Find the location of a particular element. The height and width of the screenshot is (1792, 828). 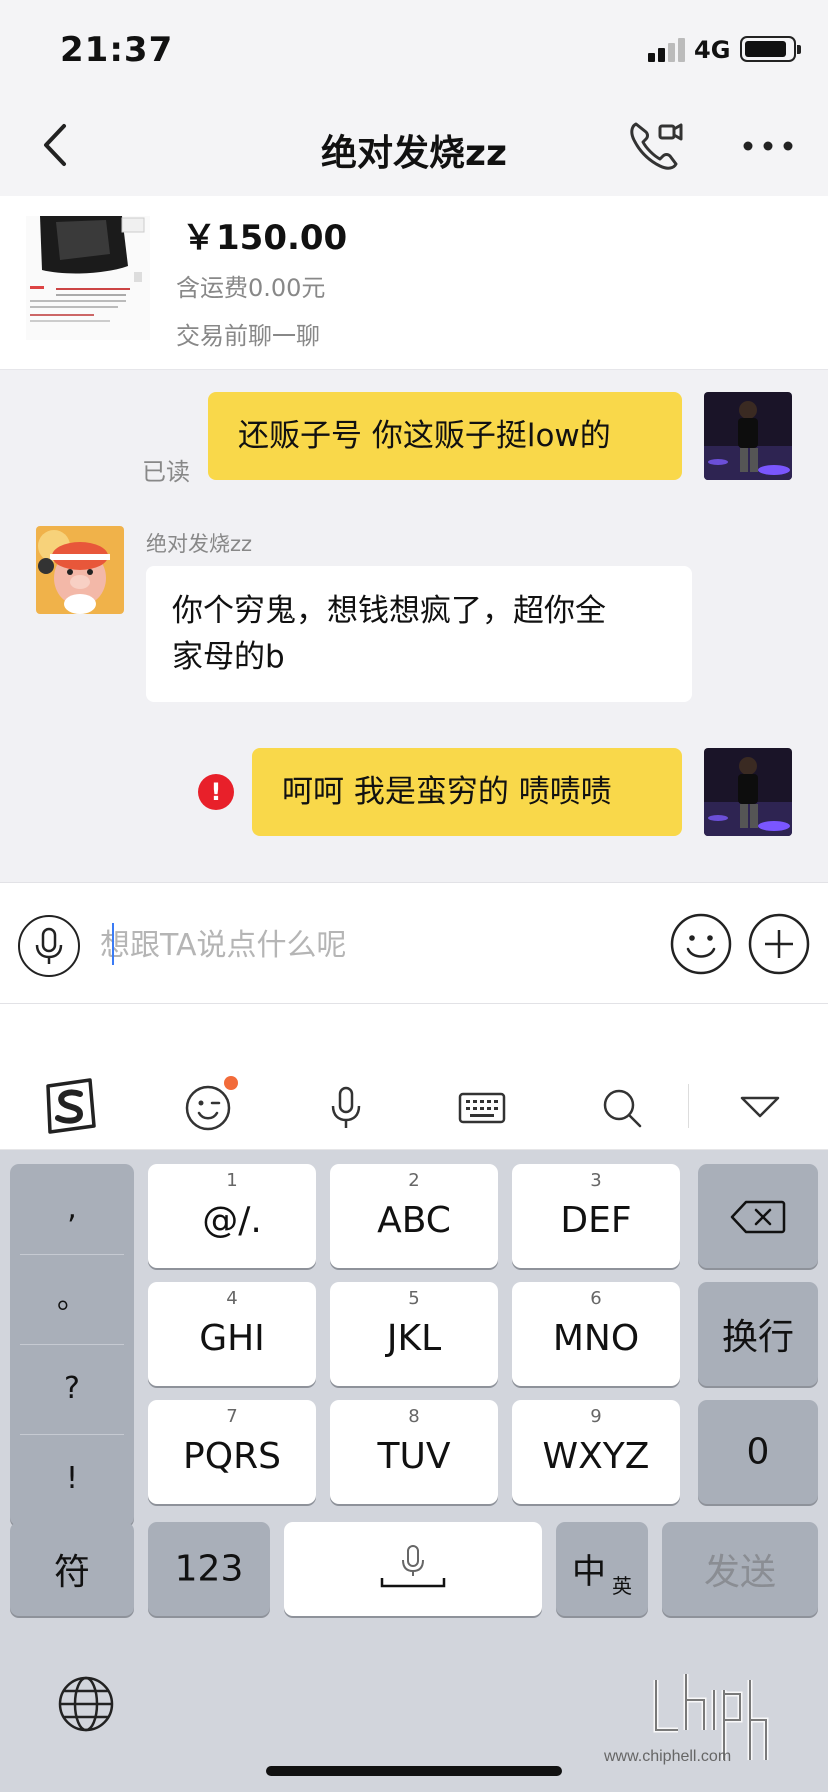

nav-bar: 绝对发烧zz is located at coordinates (414, 146).